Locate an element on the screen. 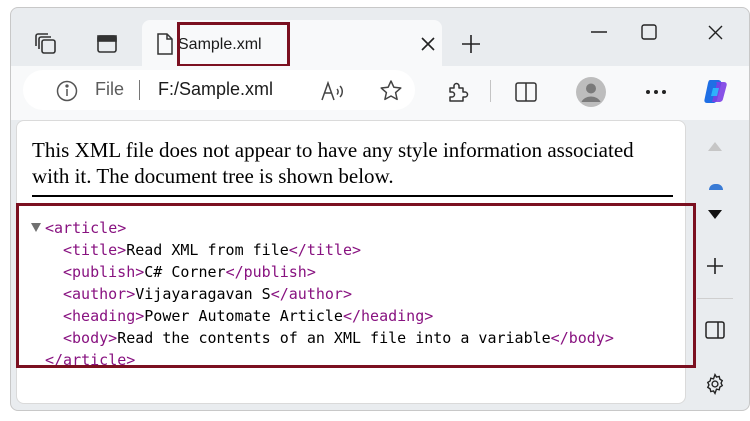  add-icon is located at coordinates (715, 266).